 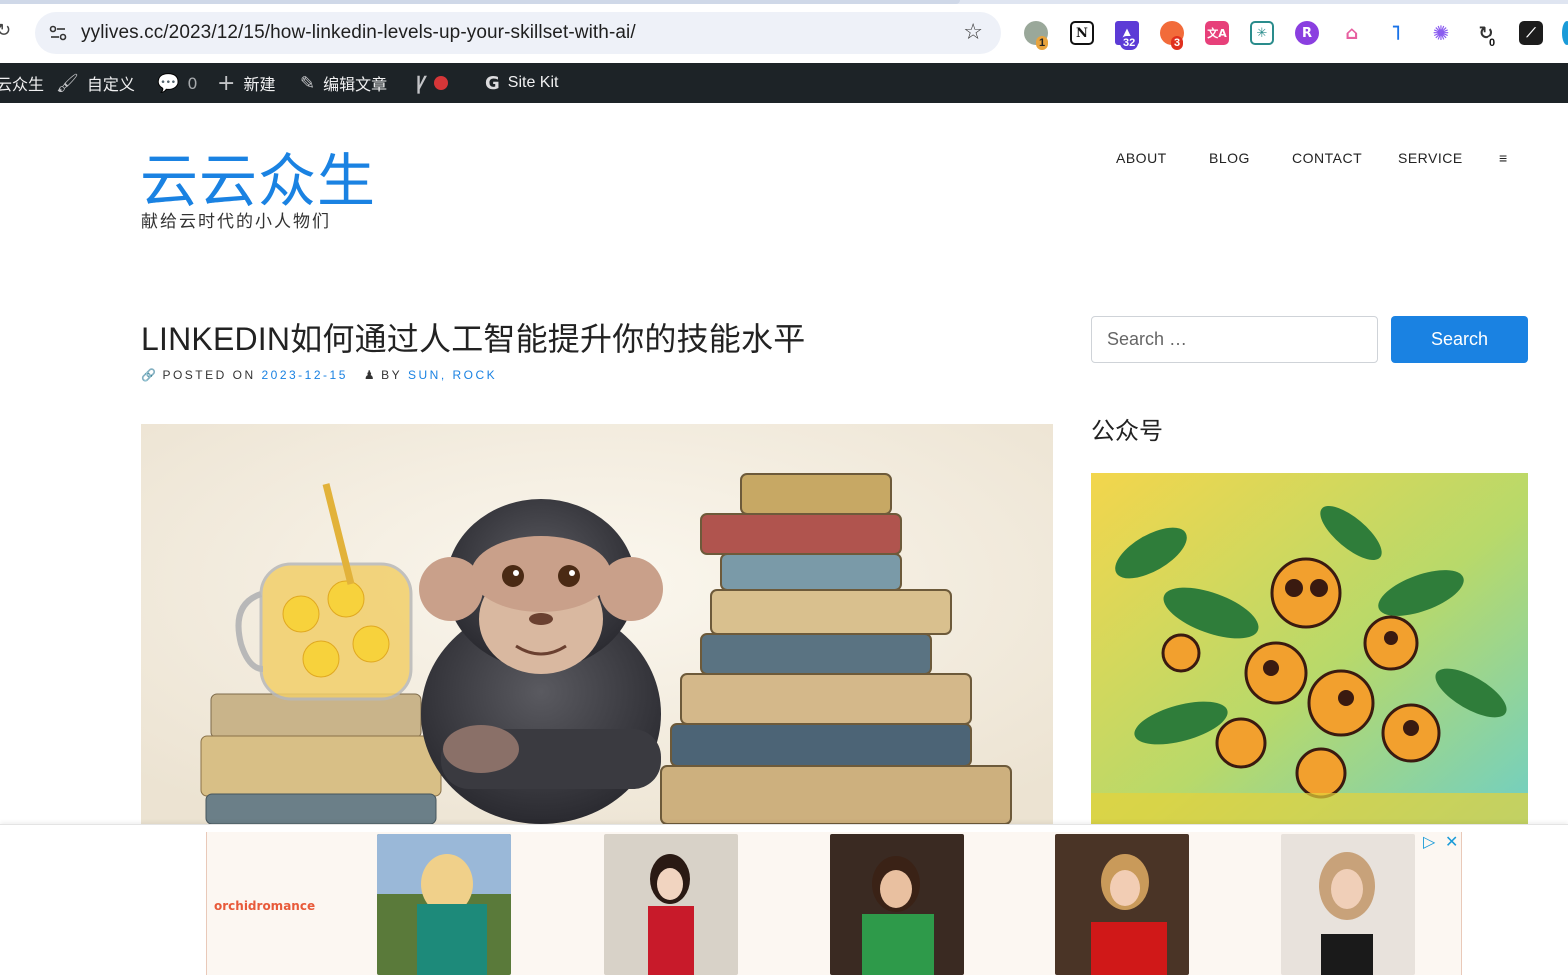 I want to click on profile-avatar, so click(x=1565, y=33).